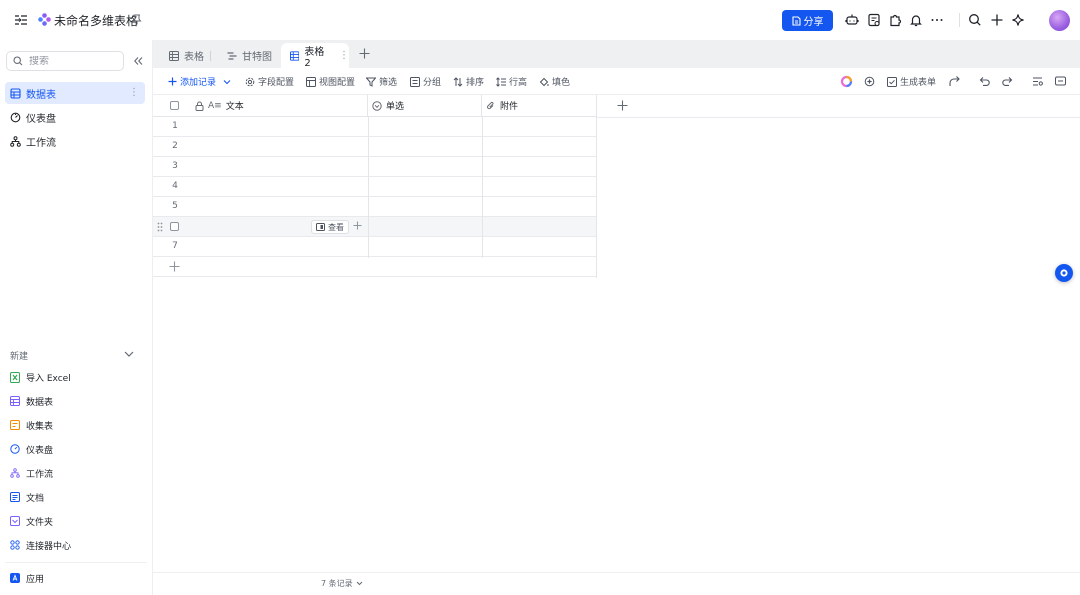  Describe the element at coordinates (874, 20) in the screenshot. I see `form-doc-icon` at that location.